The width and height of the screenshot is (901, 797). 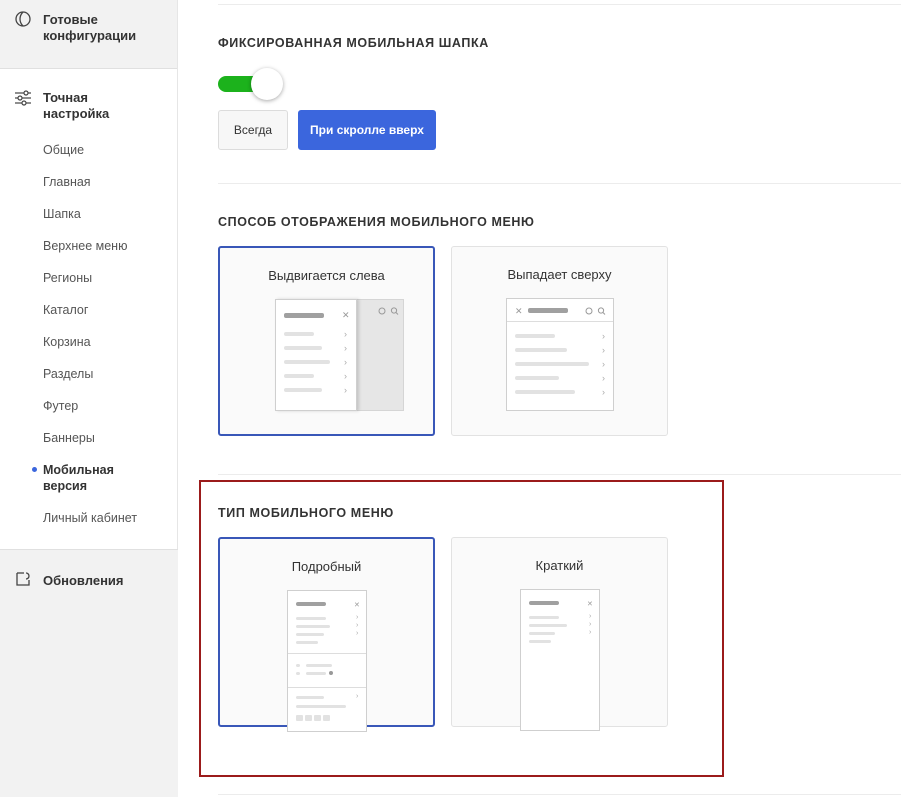 I want to click on menu-display-title: СПОСОБ ОТОБРАЖЕНИЯ МОБИЛЬНОГО МЕНЮ, so click(x=376, y=222).